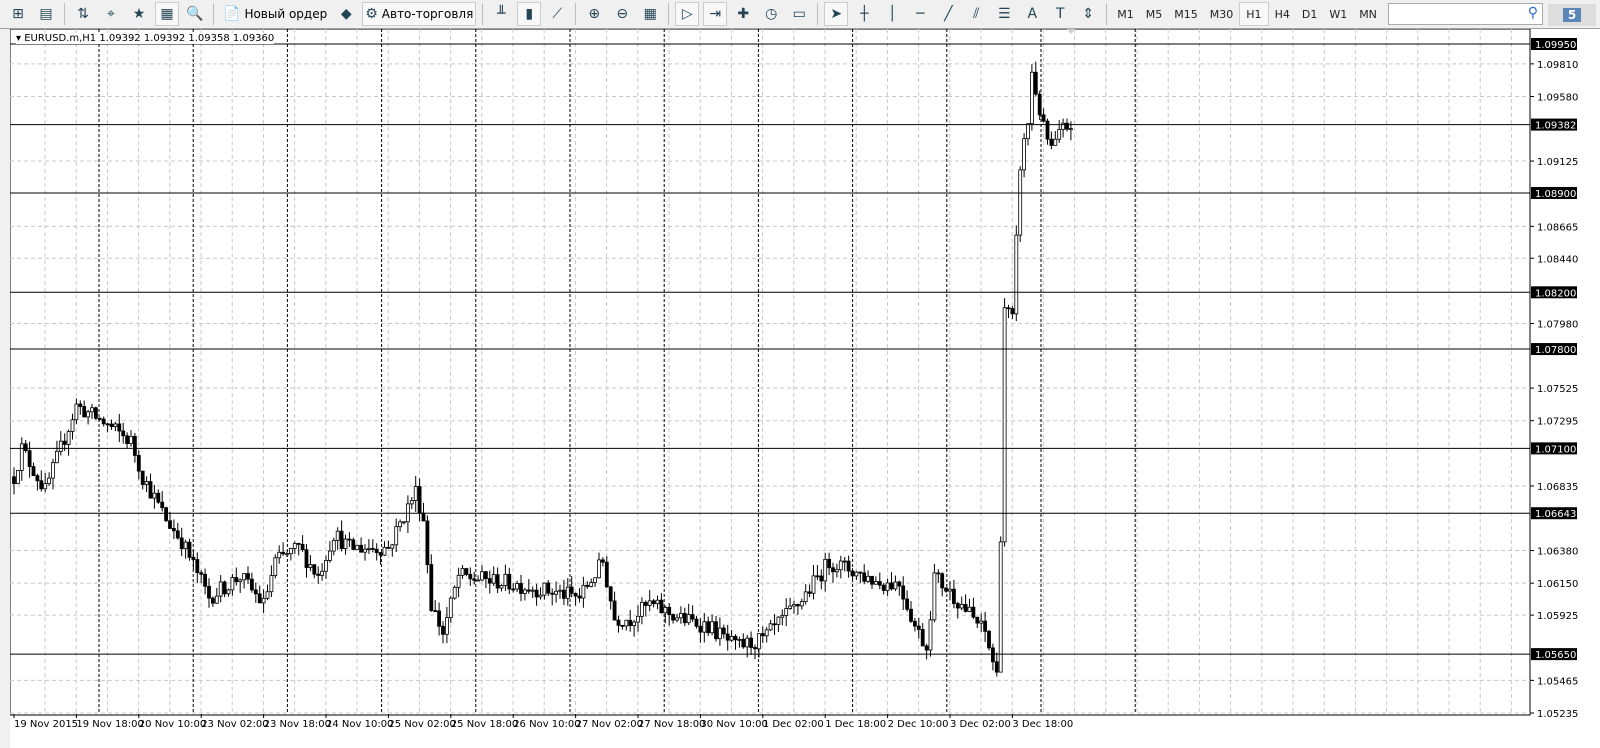 The image size is (1600, 748). Describe the element at coordinates (1309, 14) in the screenshot. I see `timeframe-d1: D1` at that location.